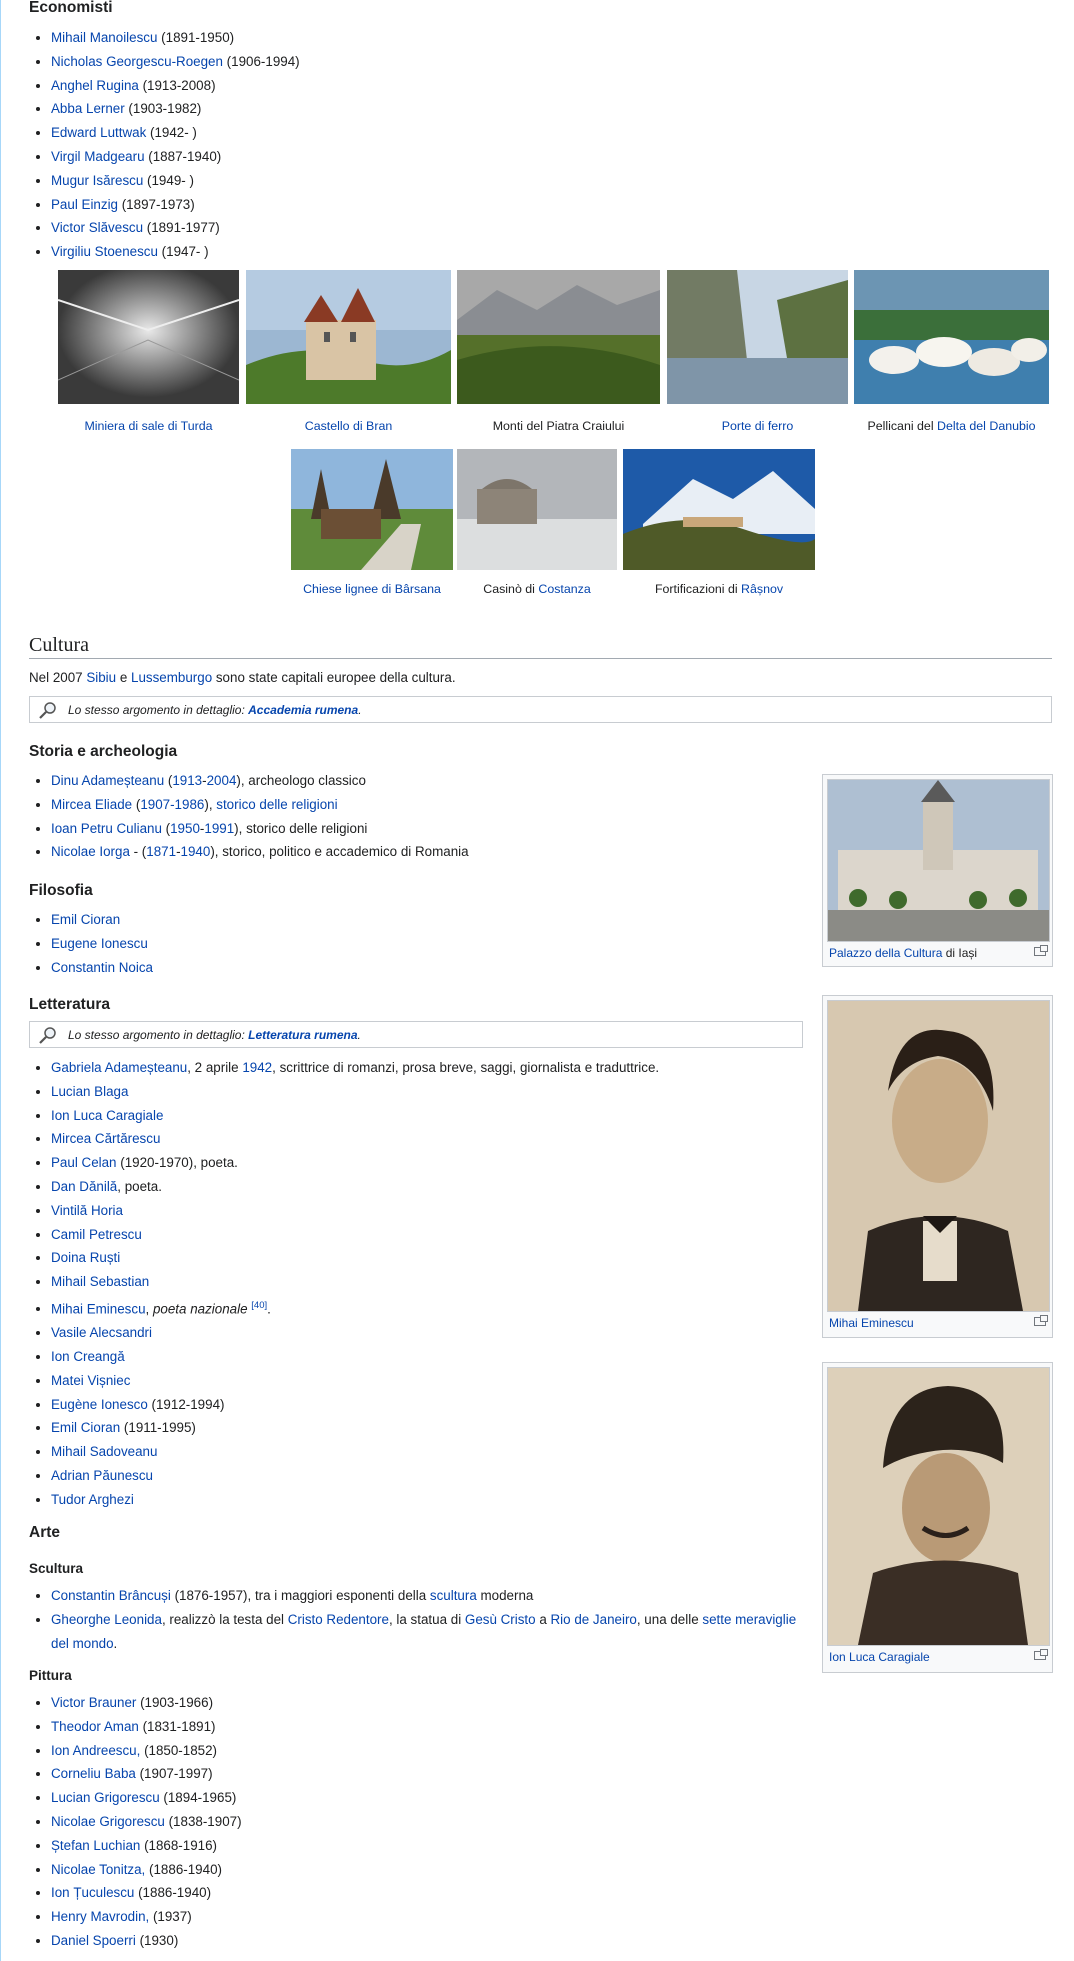  What do you see at coordinates (719, 509) in the screenshot?
I see `gallery-image-rasnov` at bounding box center [719, 509].